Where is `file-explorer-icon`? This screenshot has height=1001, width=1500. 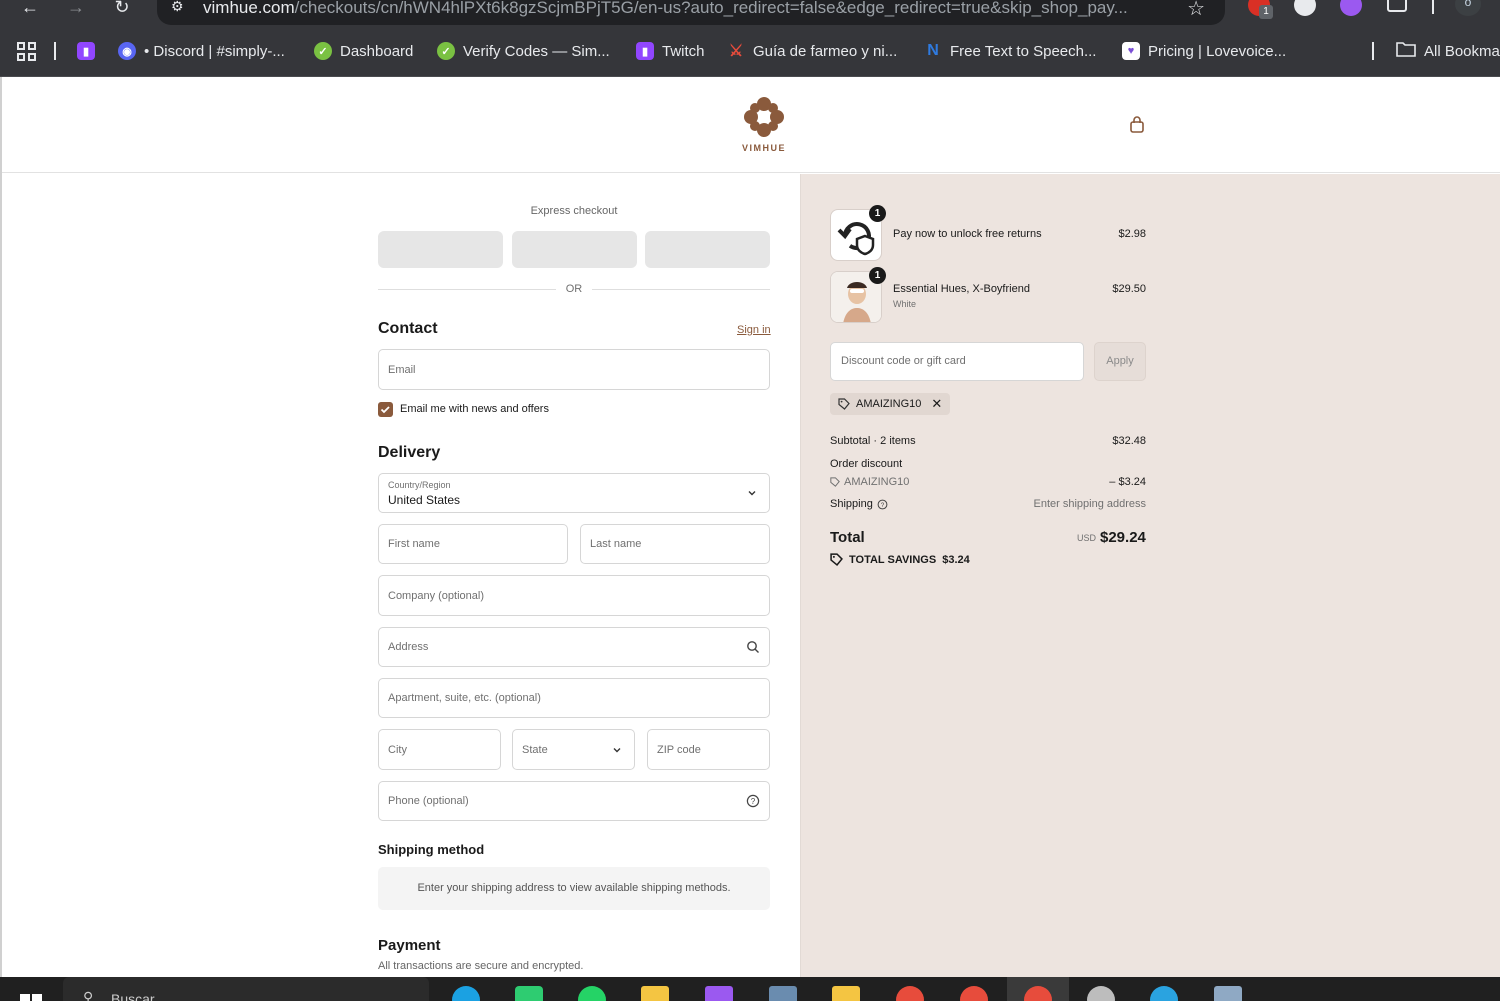
file-explorer-icon is located at coordinates (655, 993).